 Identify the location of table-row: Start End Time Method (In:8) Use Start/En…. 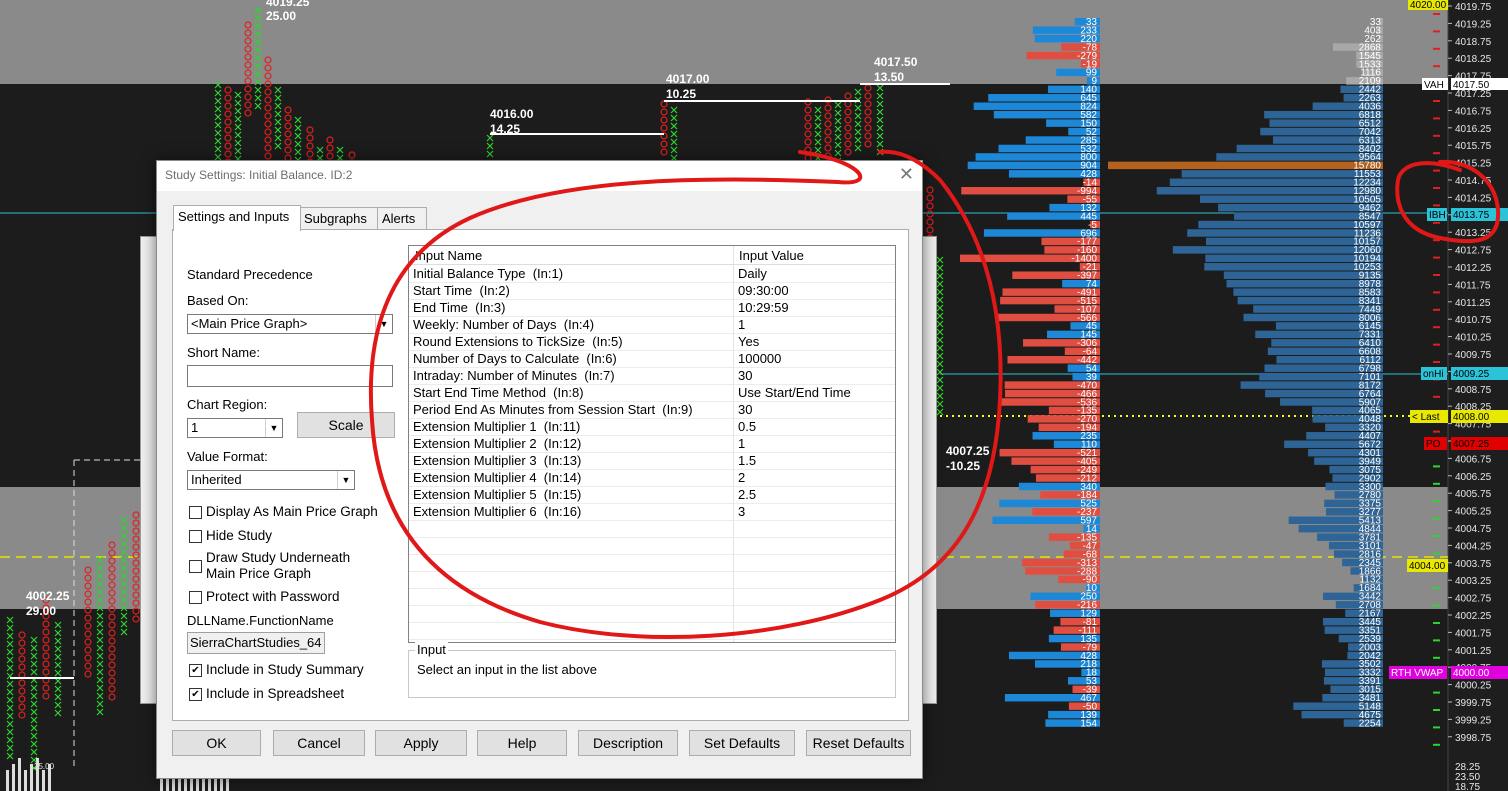
(652, 393).